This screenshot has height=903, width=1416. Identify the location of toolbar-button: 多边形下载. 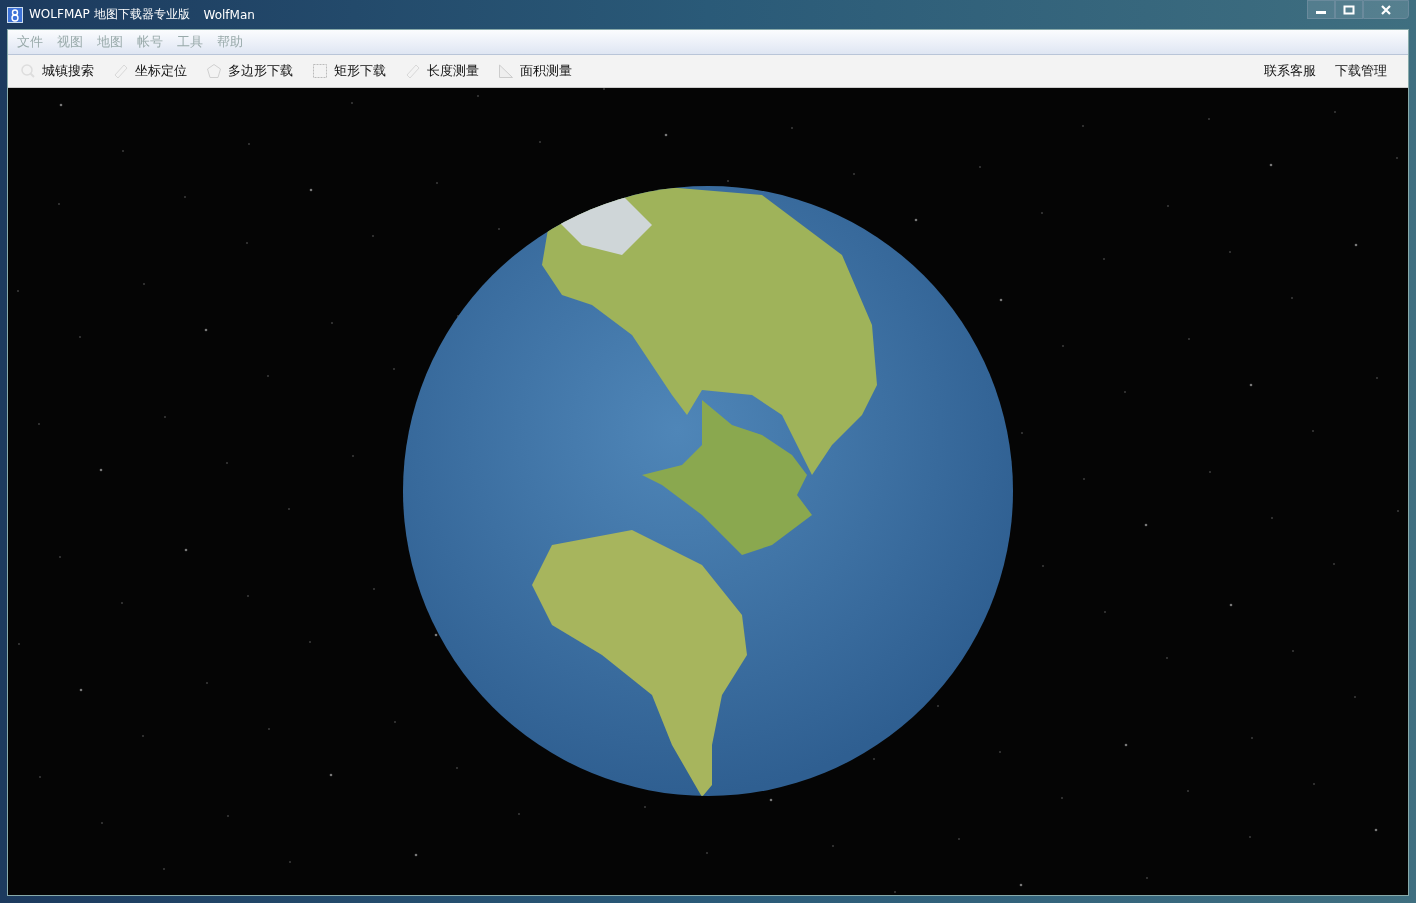
(249, 71).